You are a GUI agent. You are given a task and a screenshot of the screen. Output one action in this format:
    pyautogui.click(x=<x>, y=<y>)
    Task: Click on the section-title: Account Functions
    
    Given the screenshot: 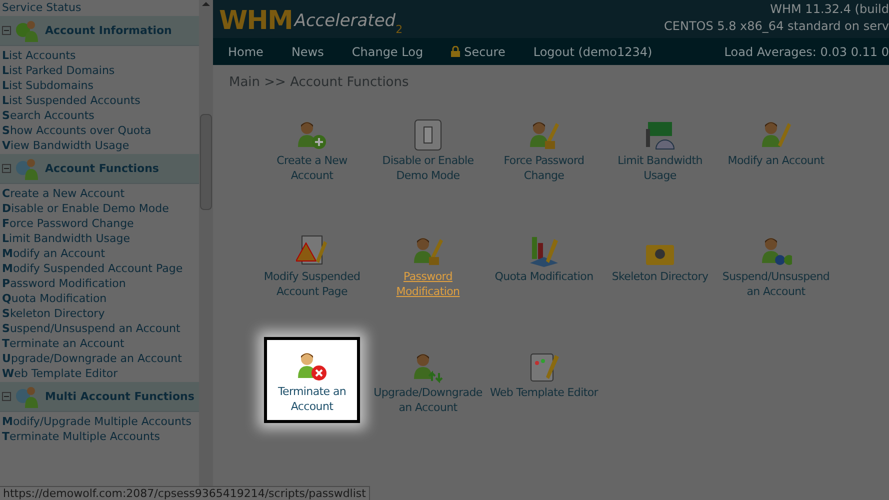 What is the action you would take?
    pyautogui.click(x=102, y=168)
    